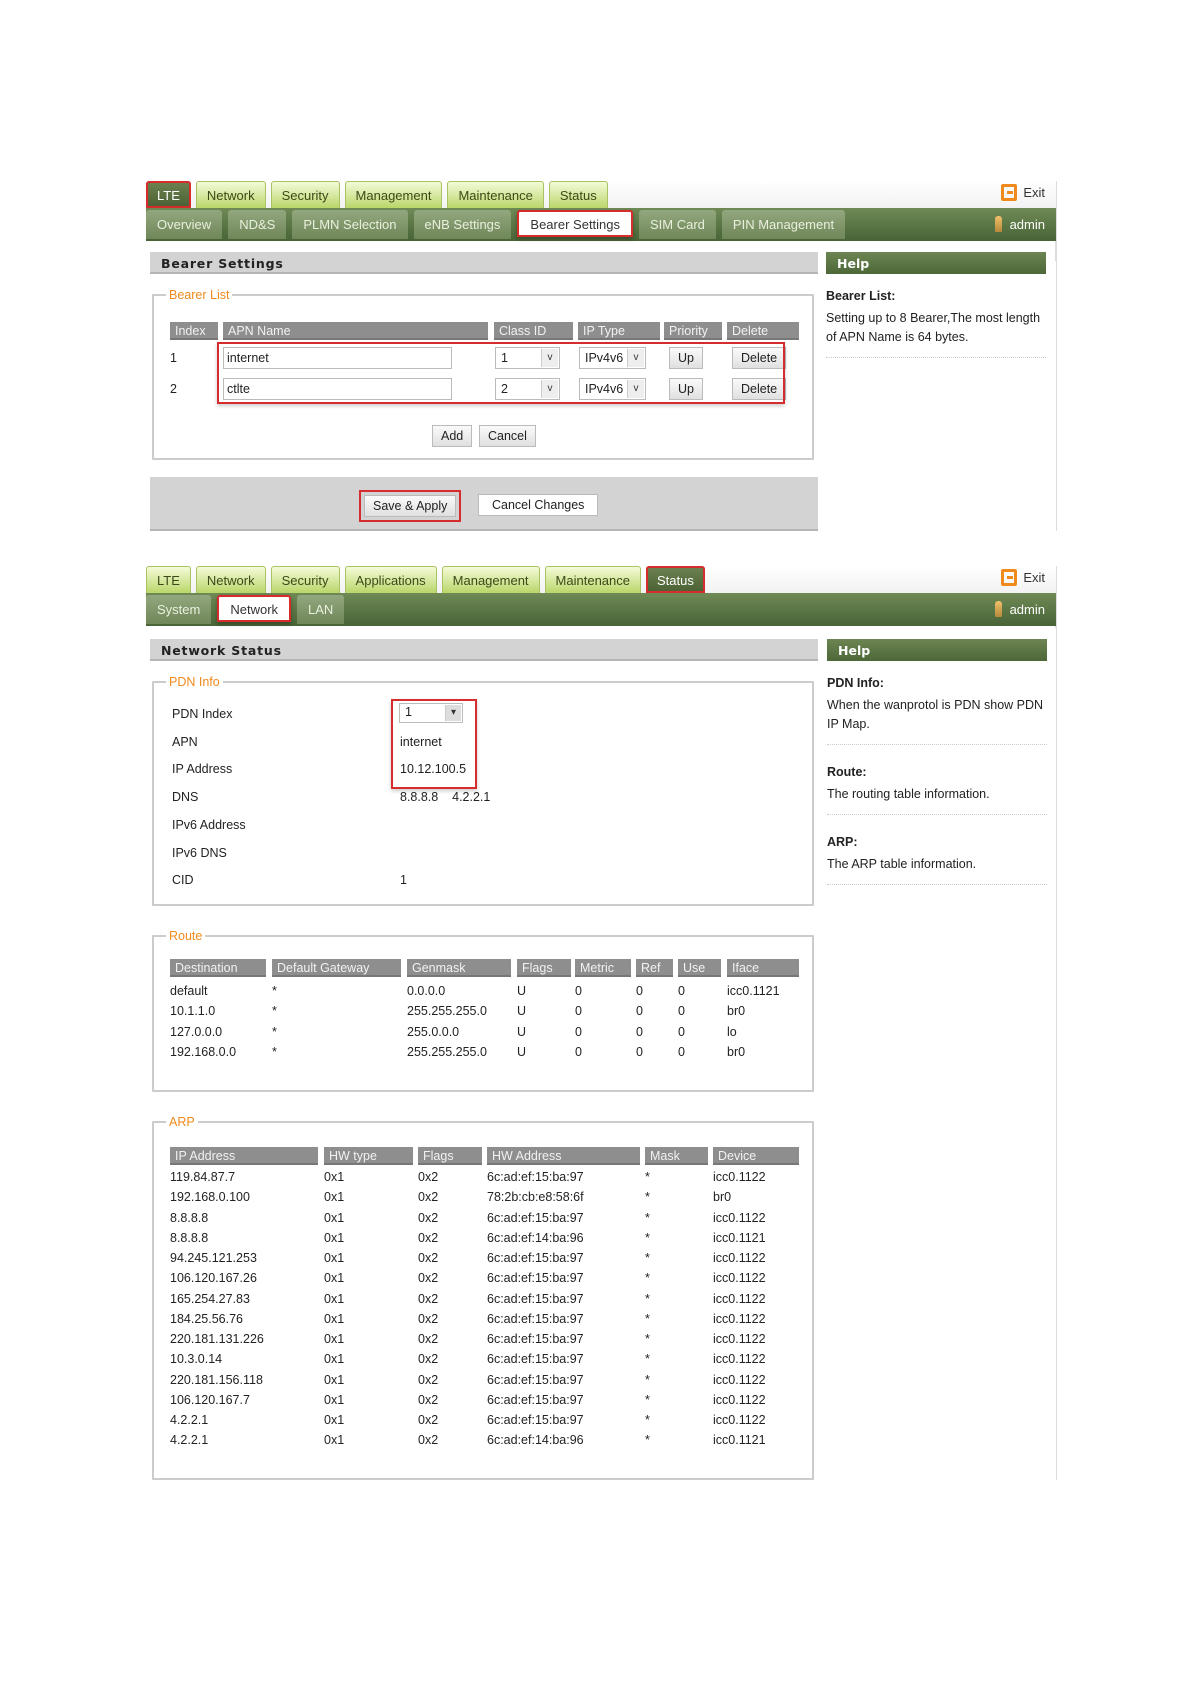  Describe the element at coordinates (535, 1197) in the screenshot. I see `table-cell: 78:2b:cb:e8:58:6f` at that location.